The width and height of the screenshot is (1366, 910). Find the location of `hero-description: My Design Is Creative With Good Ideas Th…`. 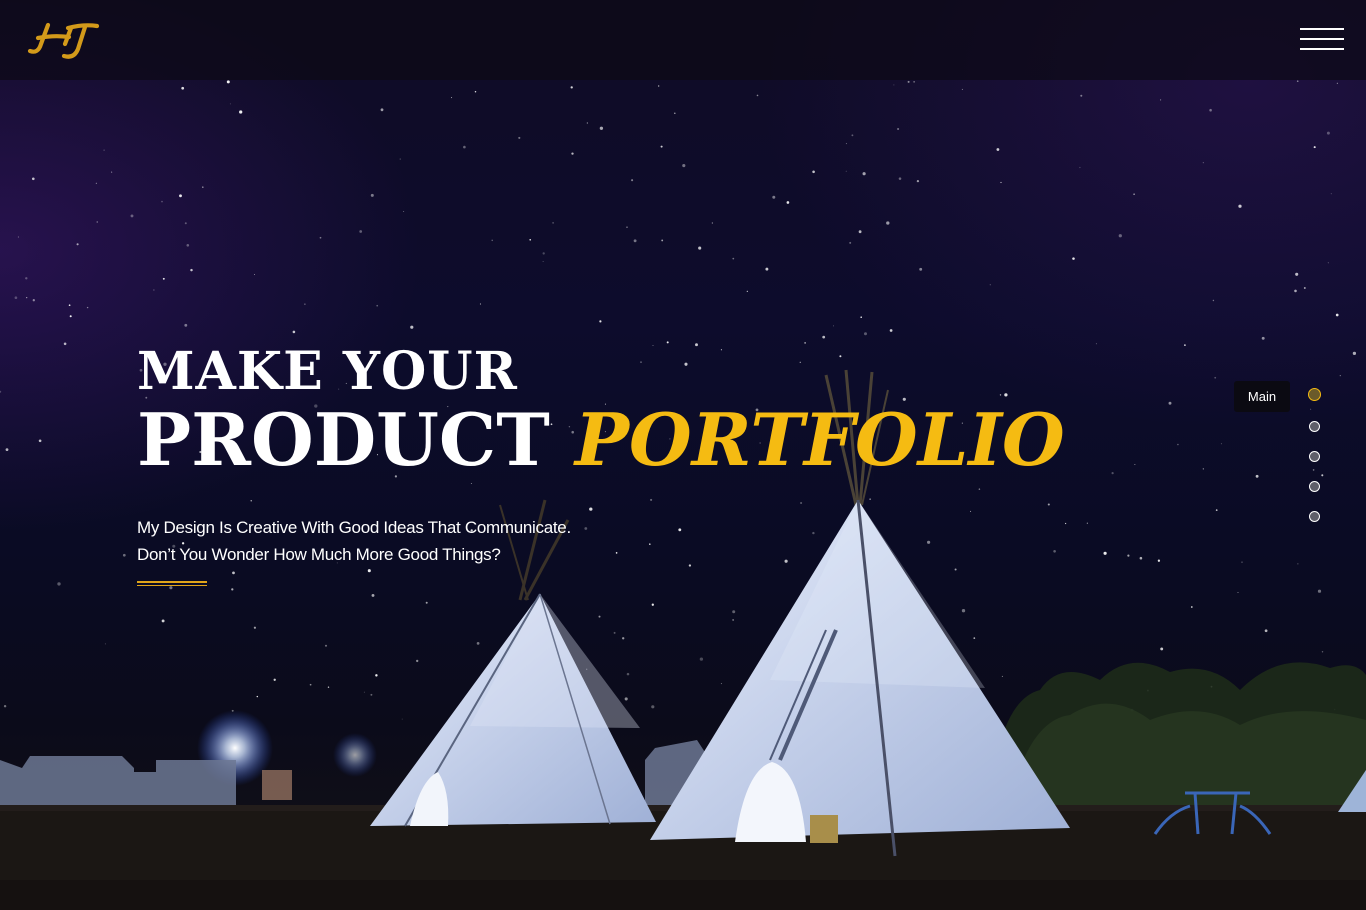

hero-description: My Design Is Creative With Good Ideas Th… is located at coordinates (397, 541).